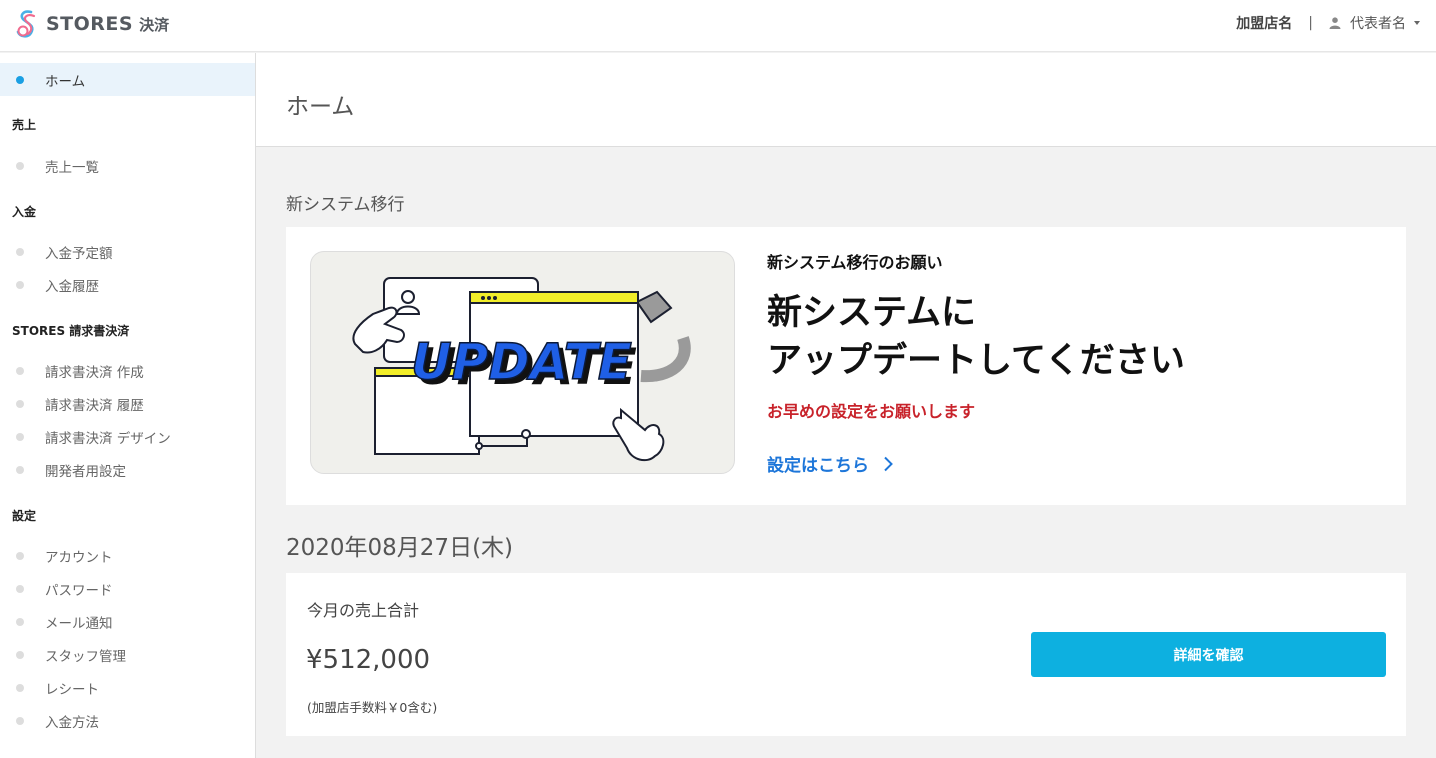 The image size is (1436, 758). What do you see at coordinates (154, 24) in the screenshot?
I see `logo-subtext: 決済` at bounding box center [154, 24].